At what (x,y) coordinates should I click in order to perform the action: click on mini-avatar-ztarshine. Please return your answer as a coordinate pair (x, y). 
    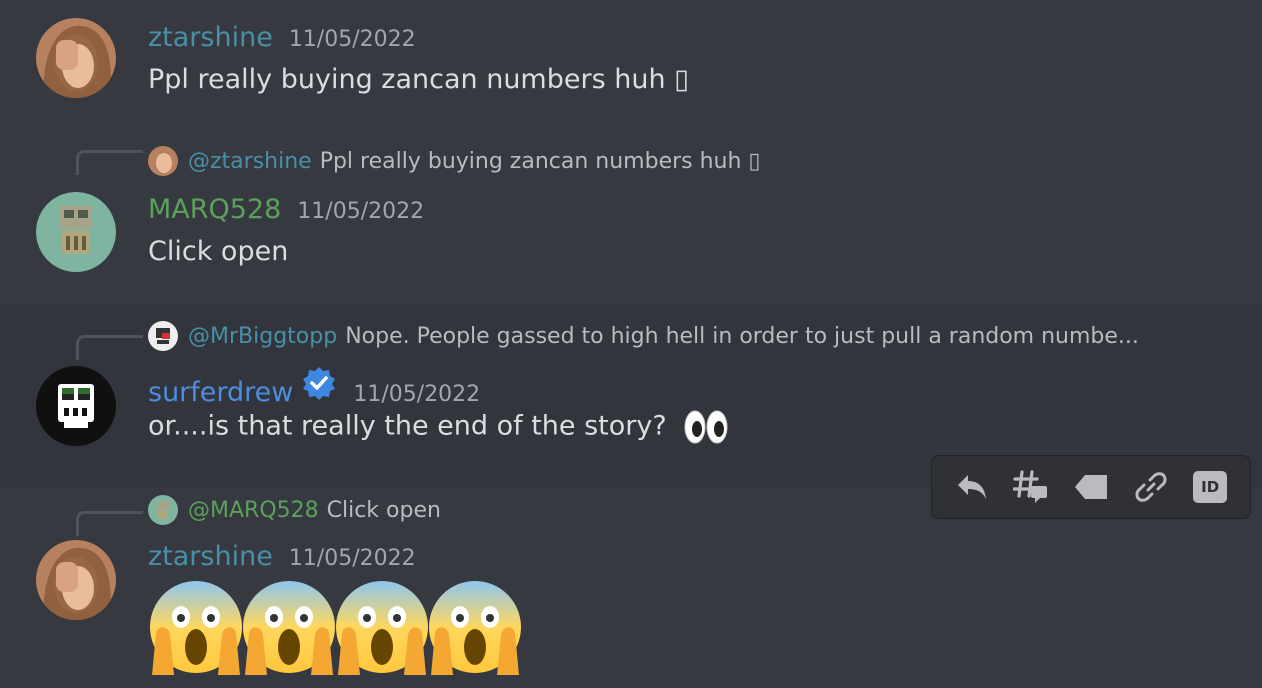
    Looking at the image, I should click on (163, 161).